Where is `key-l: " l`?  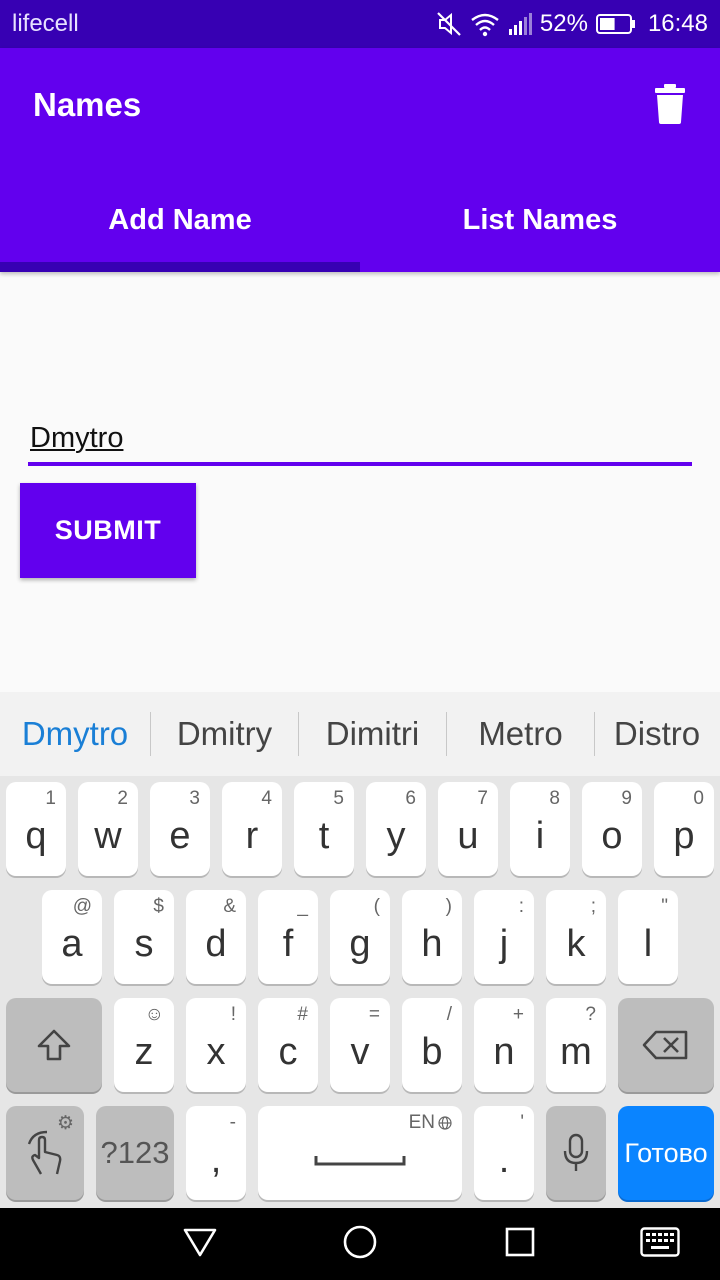 key-l: " l is located at coordinates (648, 937).